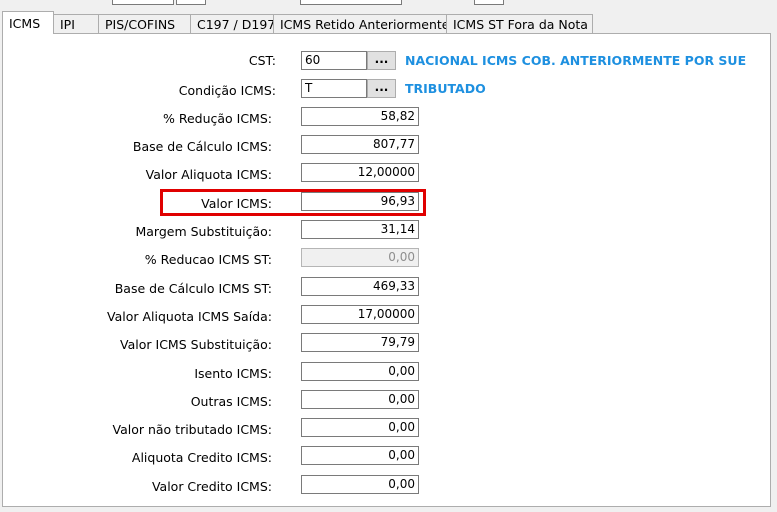  Describe the element at coordinates (202, 146) in the screenshot. I see `base-calculo-icms-label: Base de Cálculo ICMS:` at that location.